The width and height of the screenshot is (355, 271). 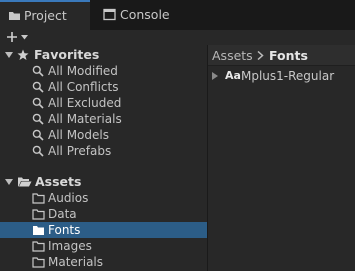 I want to click on star-icon, so click(x=23, y=54).